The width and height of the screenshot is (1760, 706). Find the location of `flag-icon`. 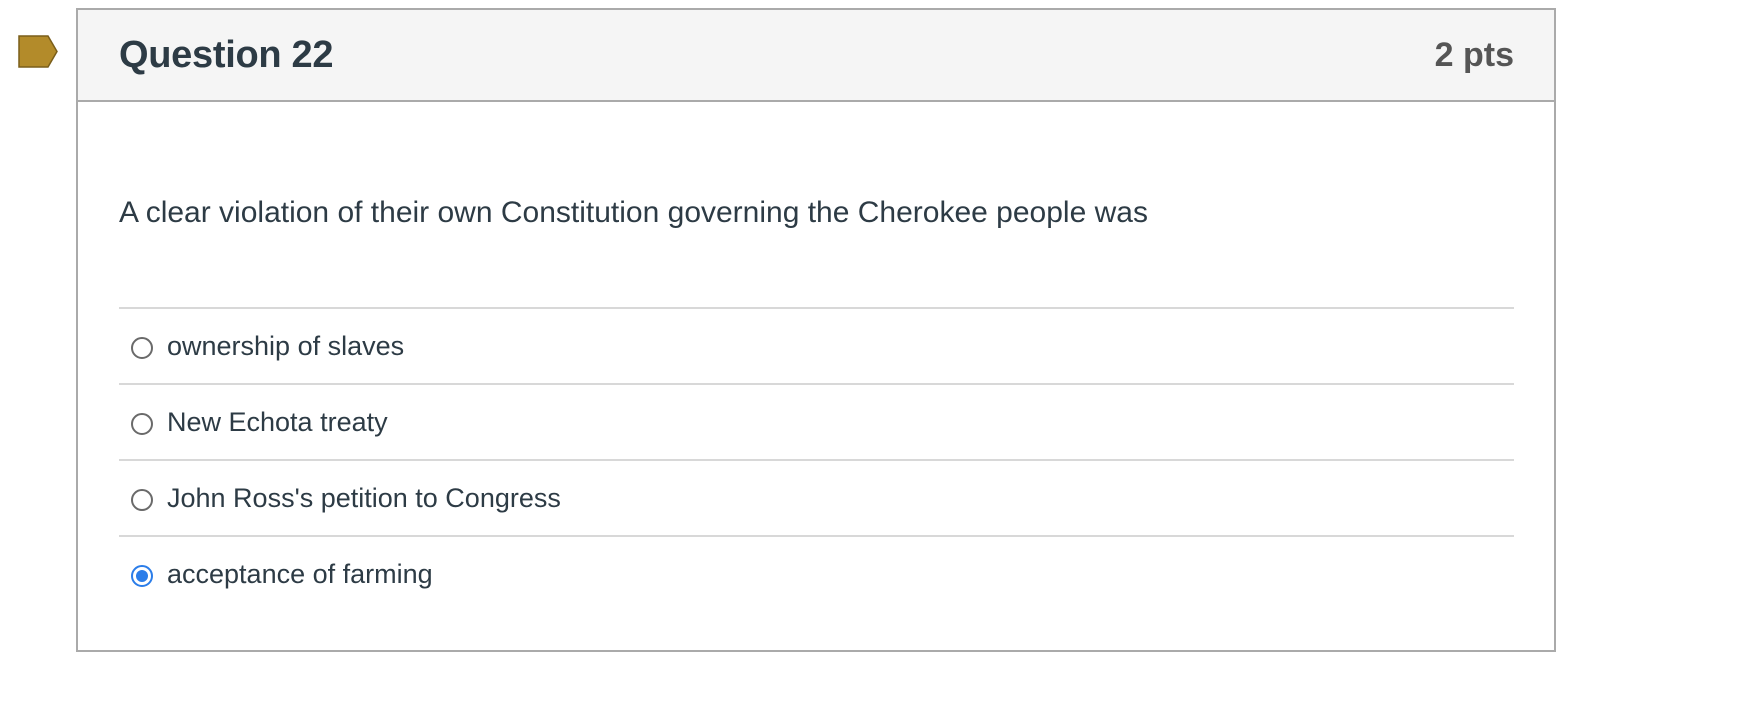

flag-icon is located at coordinates (38, 51).